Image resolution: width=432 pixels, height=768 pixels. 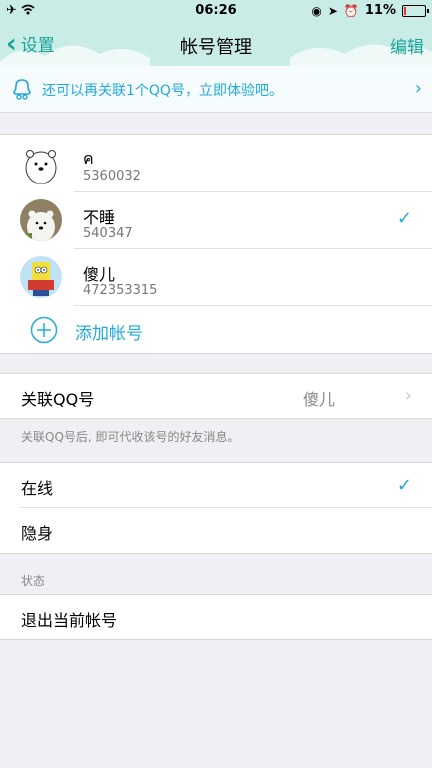 I want to click on linked-qq-hint: 关联QQ号后, 即可代收该号的好友消息。, so click(x=130, y=437).